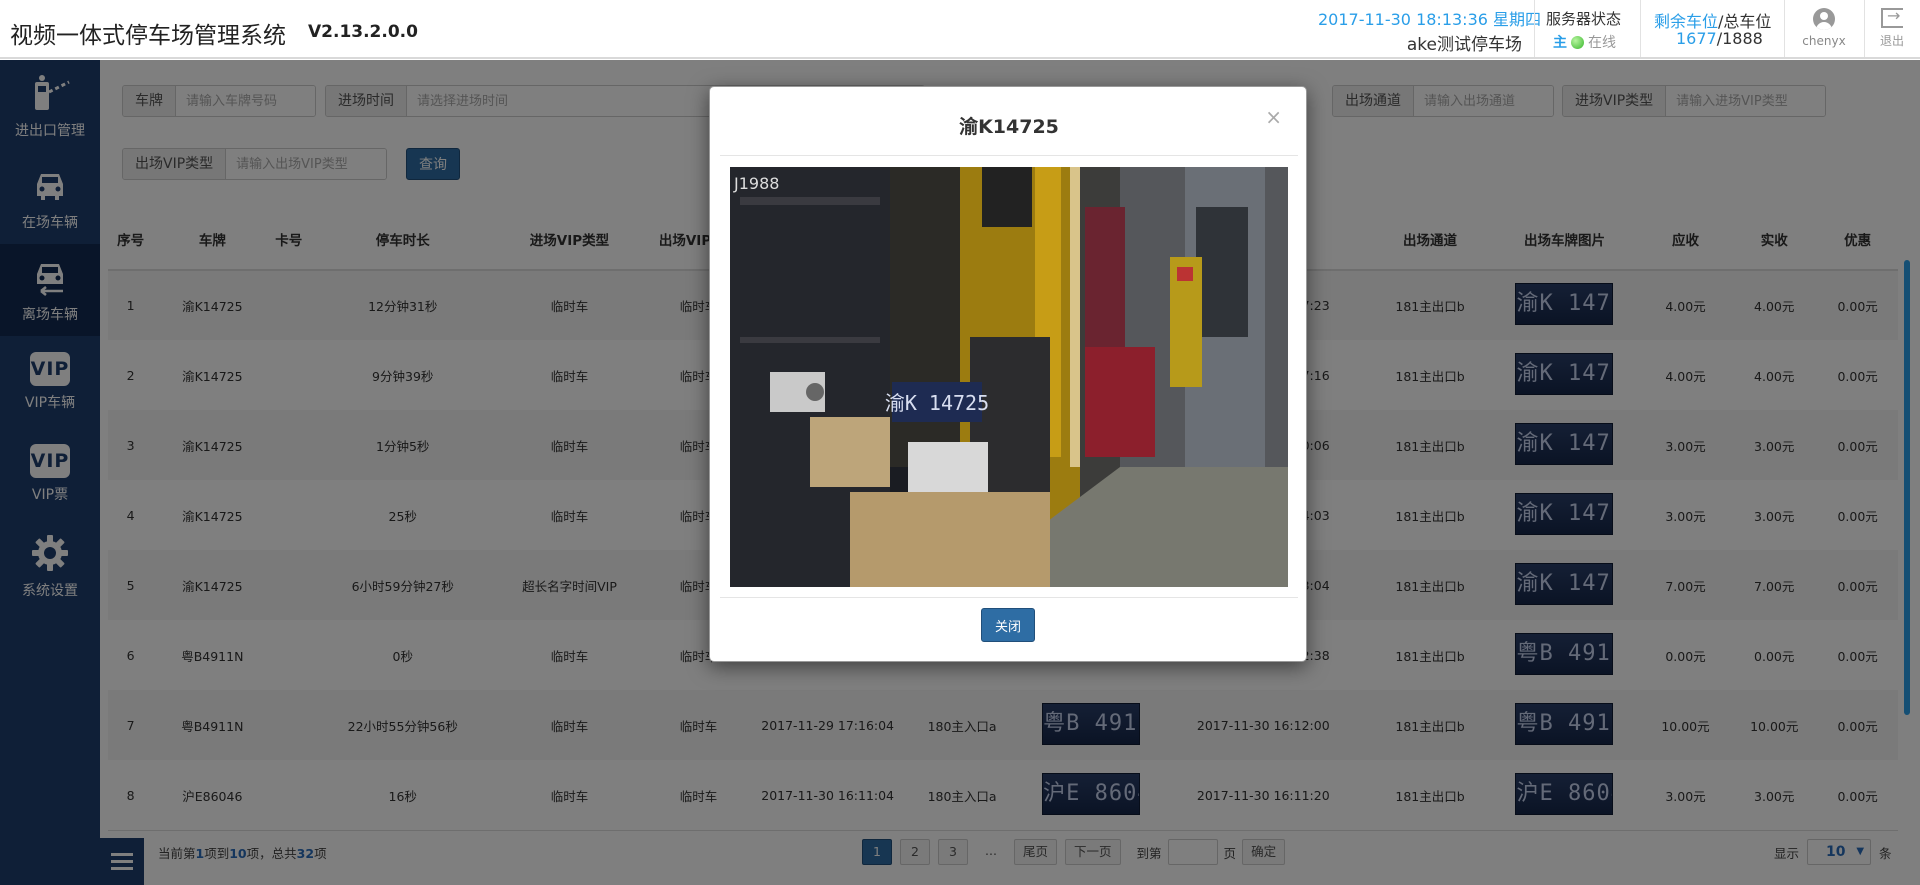 The height and width of the screenshot is (885, 1920). Describe the element at coordinates (1824, 41) in the screenshot. I see `username: chenyx` at that location.